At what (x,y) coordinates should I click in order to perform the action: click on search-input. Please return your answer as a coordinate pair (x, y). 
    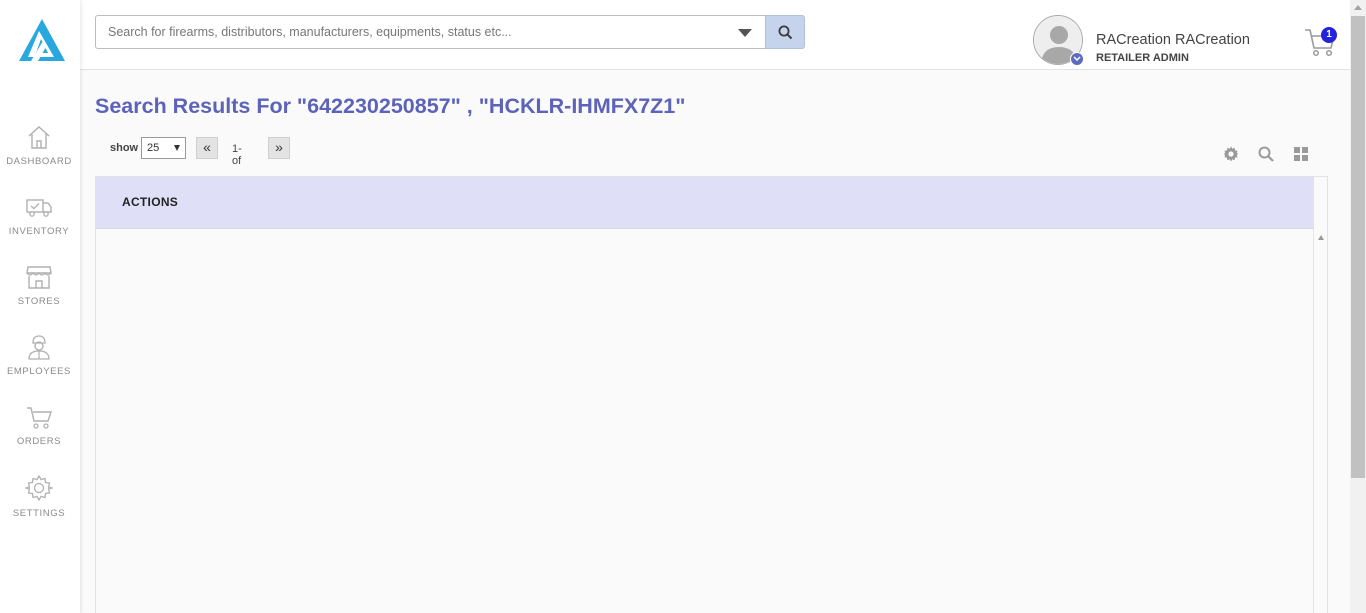
    Looking at the image, I should click on (411, 32).